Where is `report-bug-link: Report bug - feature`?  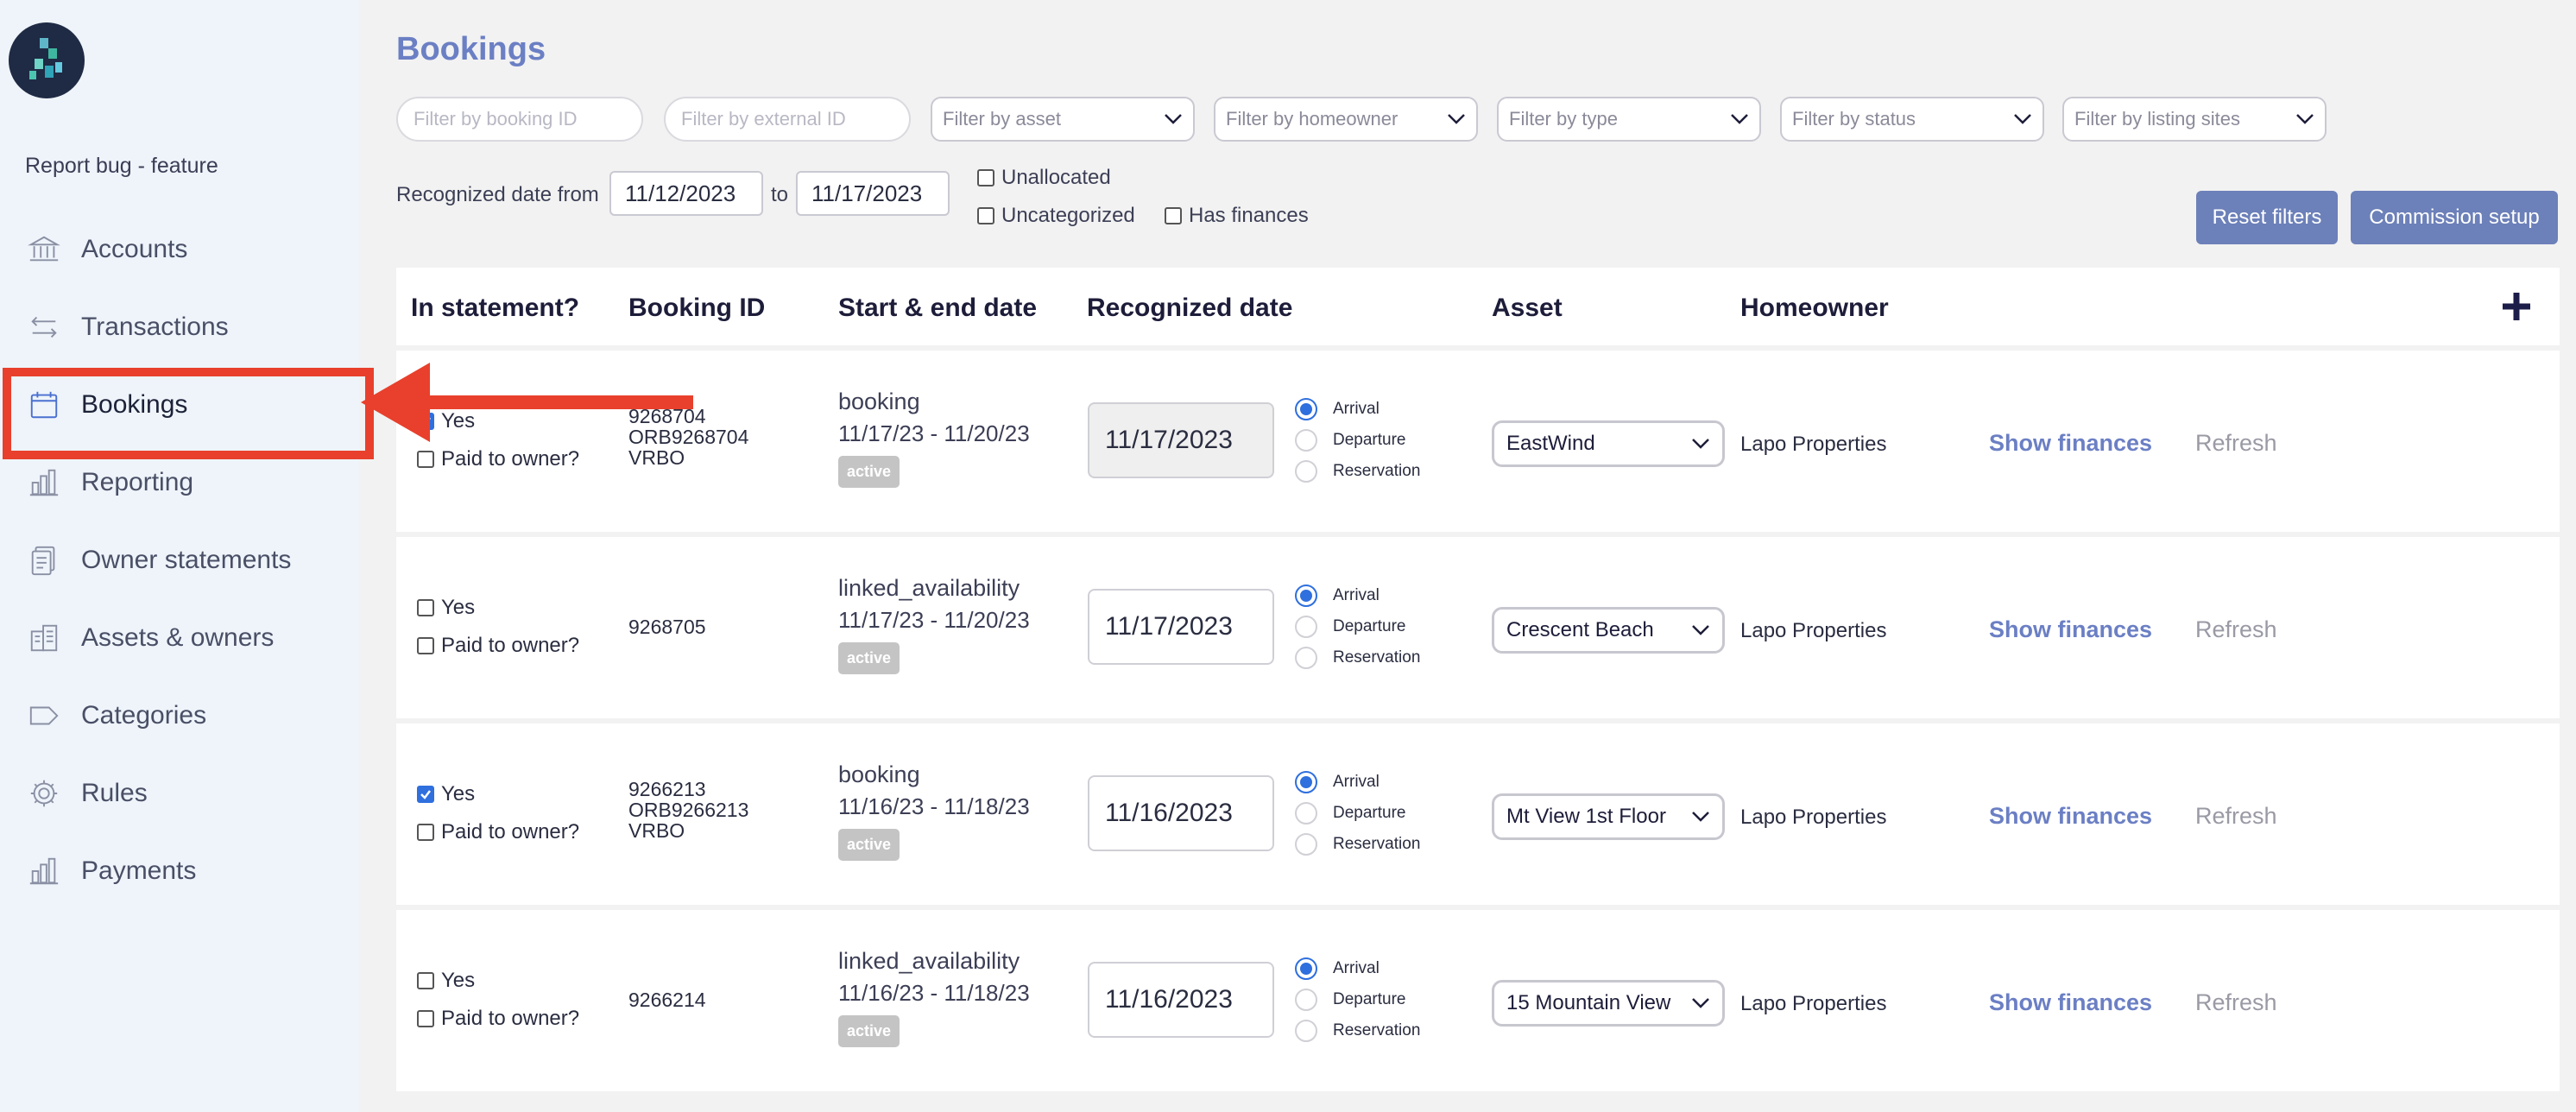
report-bug-link: Report bug - feature is located at coordinates (121, 166).